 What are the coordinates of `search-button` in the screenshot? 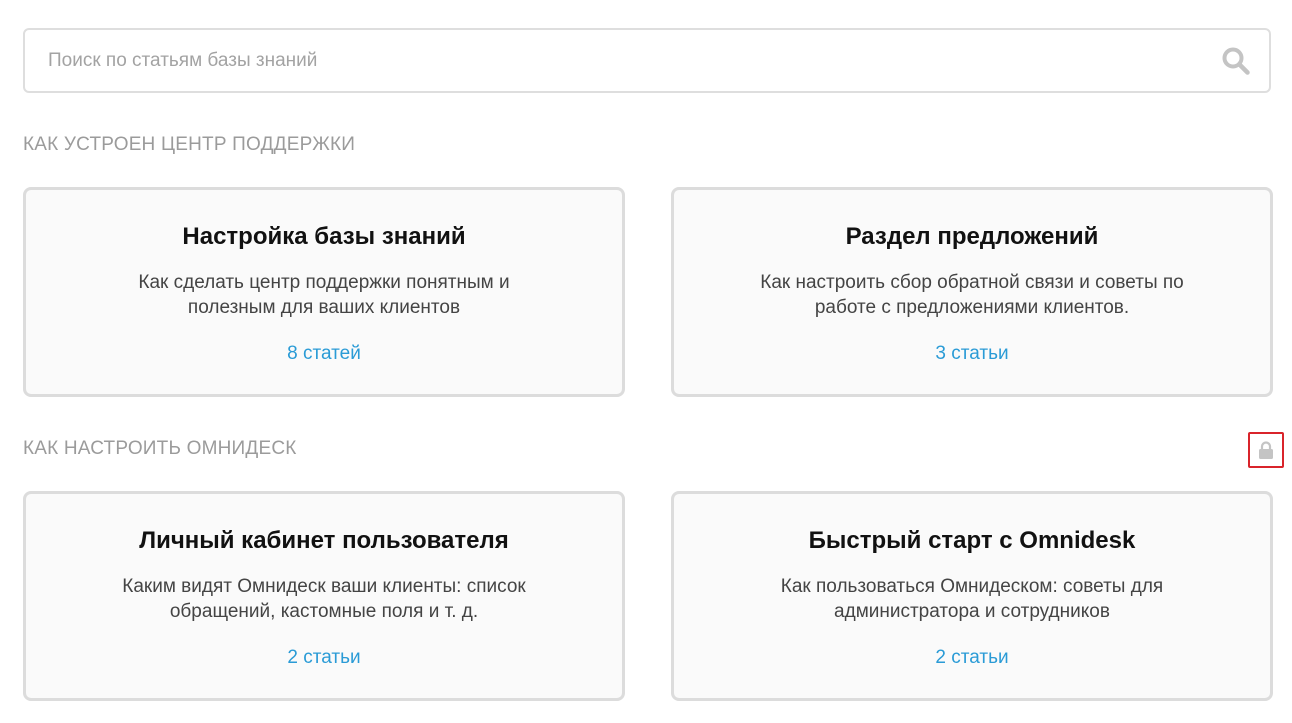 It's located at (1236, 61).